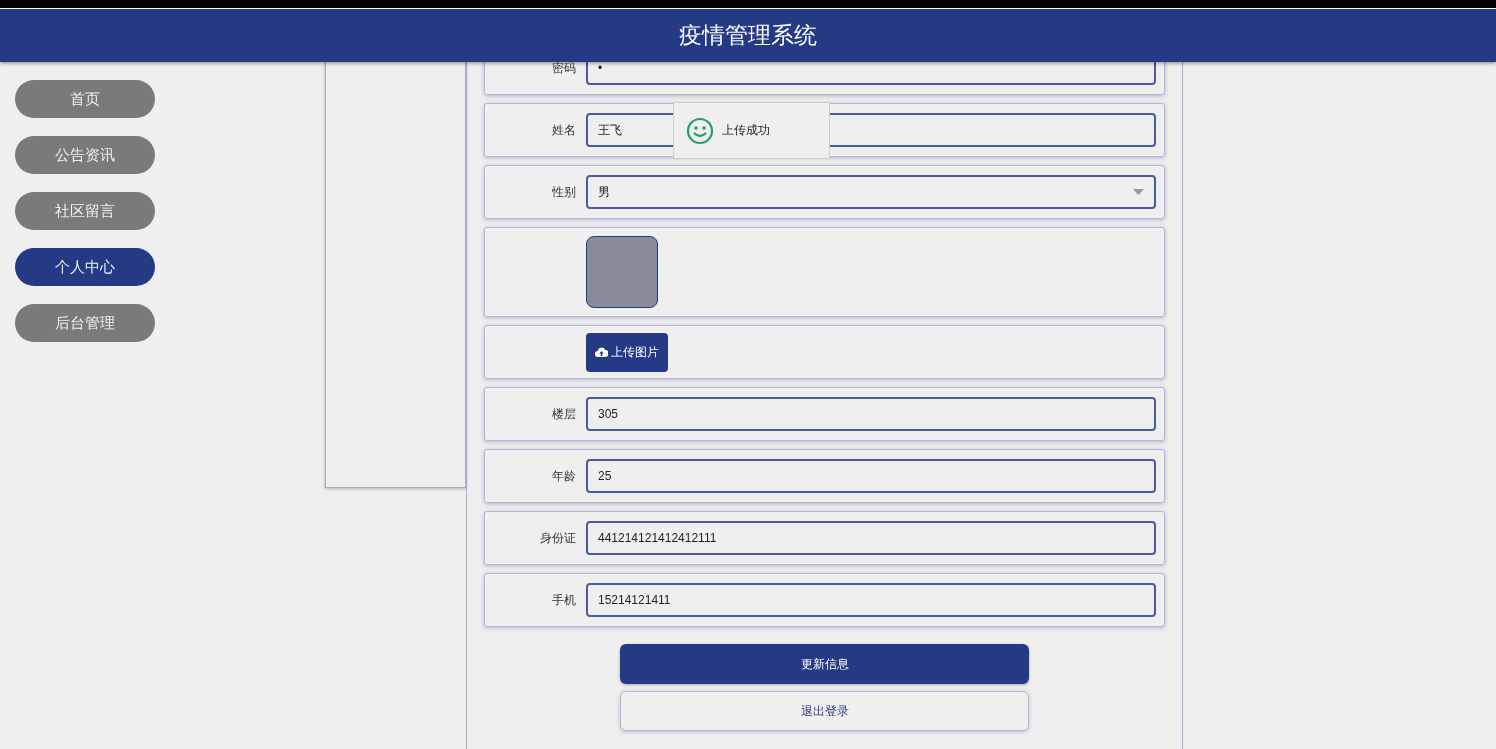 Image resolution: width=1496 pixels, height=749 pixels. Describe the element at coordinates (563, 414) in the screenshot. I see `field-label: 楼层` at that location.